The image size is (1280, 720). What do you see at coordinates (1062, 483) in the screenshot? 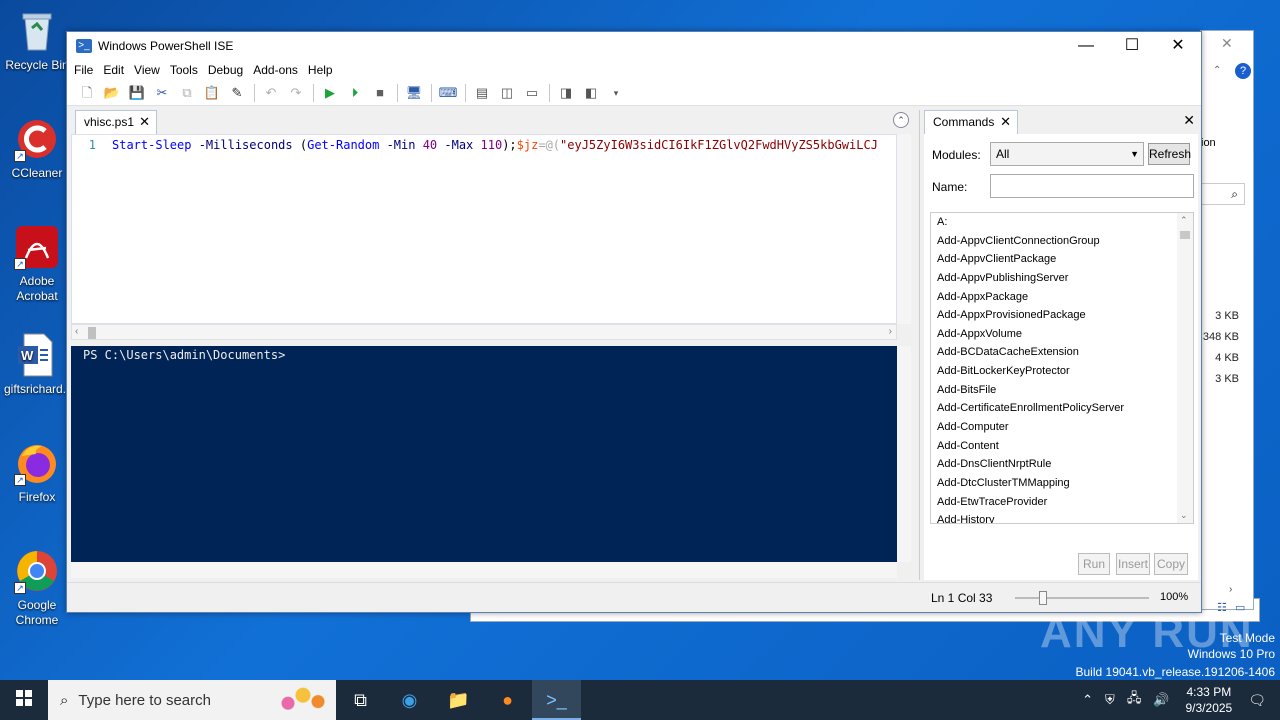
I see `list-item: Add-DtcClusterTMMapping` at bounding box center [1062, 483].